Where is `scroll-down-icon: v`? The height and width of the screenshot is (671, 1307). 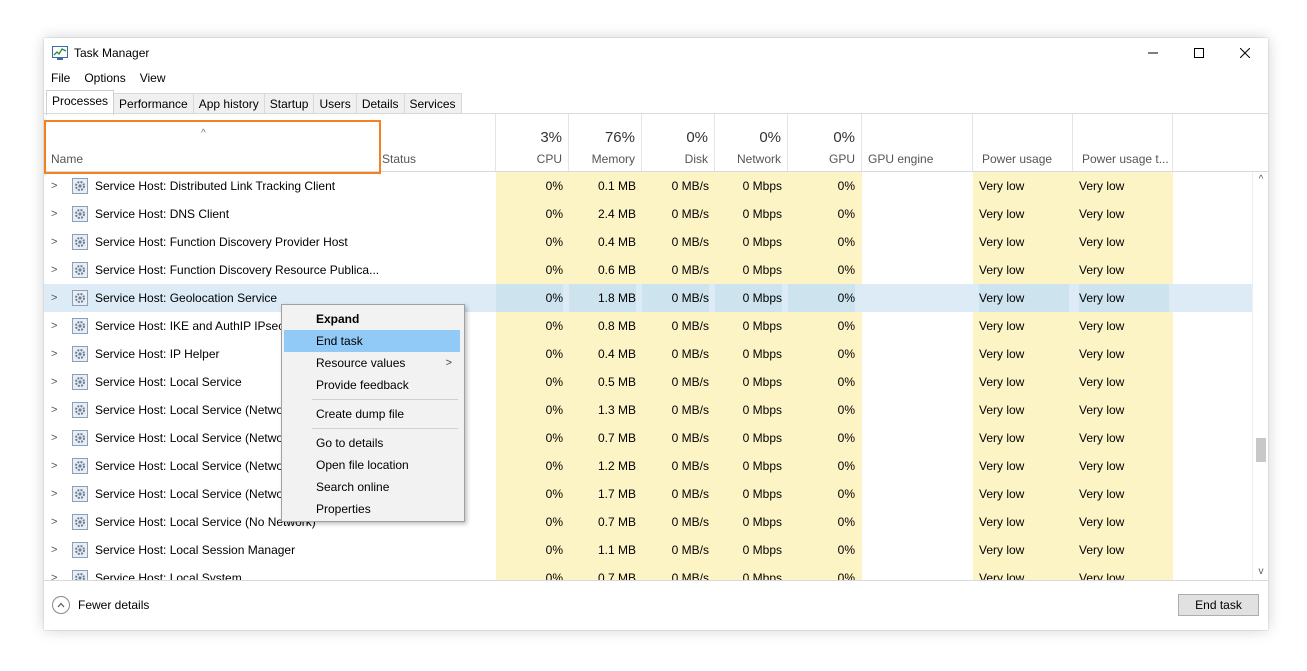
scroll-down-icon: v is located at coordinates (1260, 572).